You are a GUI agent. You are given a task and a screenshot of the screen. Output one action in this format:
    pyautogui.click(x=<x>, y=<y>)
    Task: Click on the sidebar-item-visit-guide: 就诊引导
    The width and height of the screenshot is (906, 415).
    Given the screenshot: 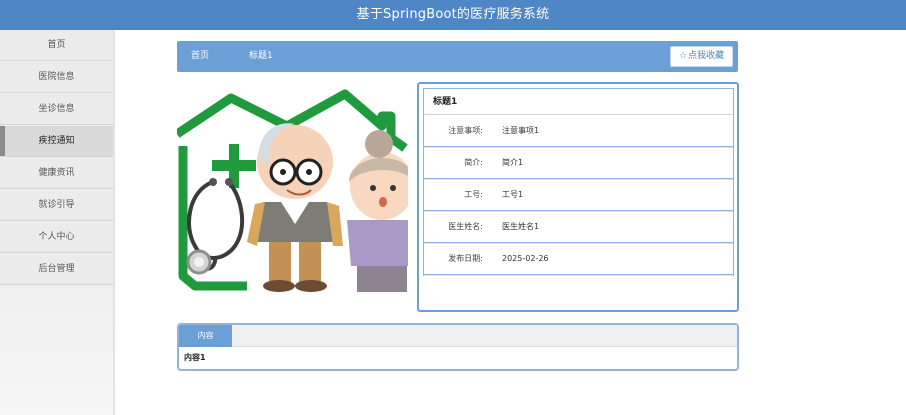 What is the action you would take?
    pyautogui.click(x=56, y=205)
    